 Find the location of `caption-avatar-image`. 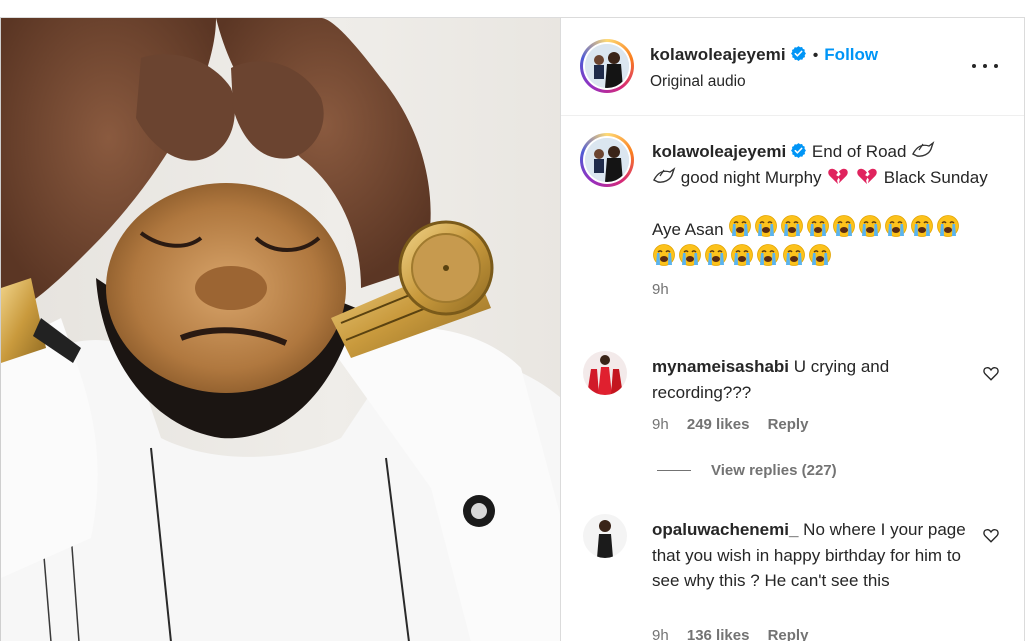

caption-avatar-image is located at coordinates (607, 160).